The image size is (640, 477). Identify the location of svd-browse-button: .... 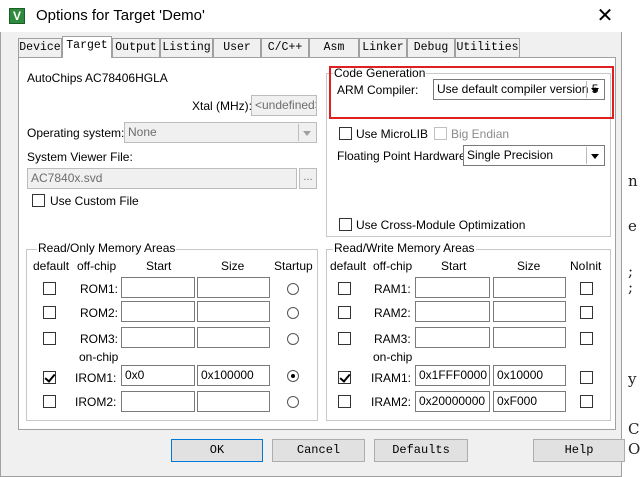
(308, 178).